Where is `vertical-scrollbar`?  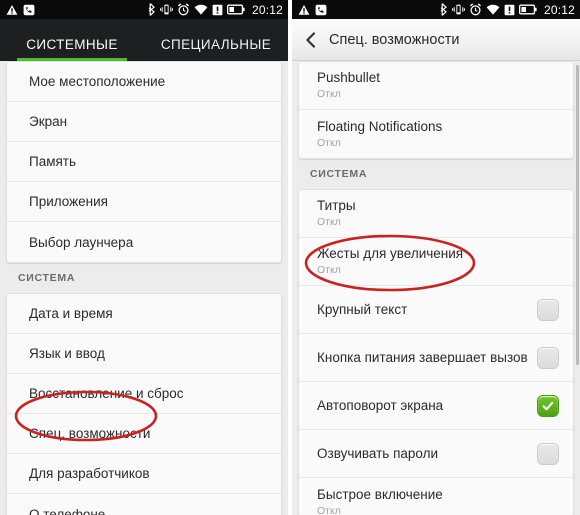
vertical-scrollbar is located at coordinates (577, 215).